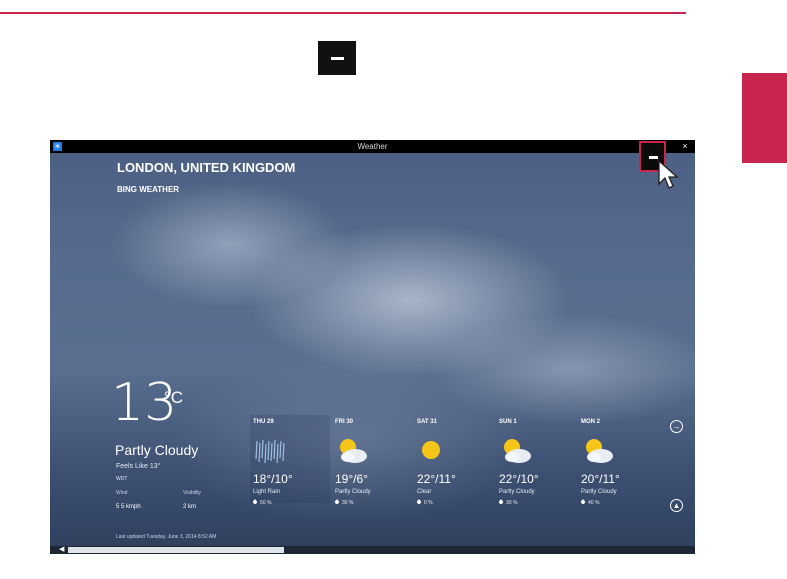  What do you see at coordinates (138, 466) in the screenshot?
I see `feels-like: Feels Like 13°` at bounding box center [138, 466].